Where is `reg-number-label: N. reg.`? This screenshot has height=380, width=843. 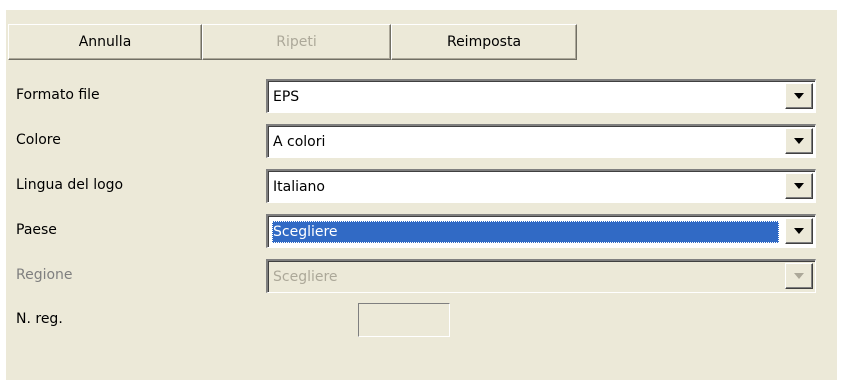 reg-number-label: N. reg. is located at coordinates (39, 319).